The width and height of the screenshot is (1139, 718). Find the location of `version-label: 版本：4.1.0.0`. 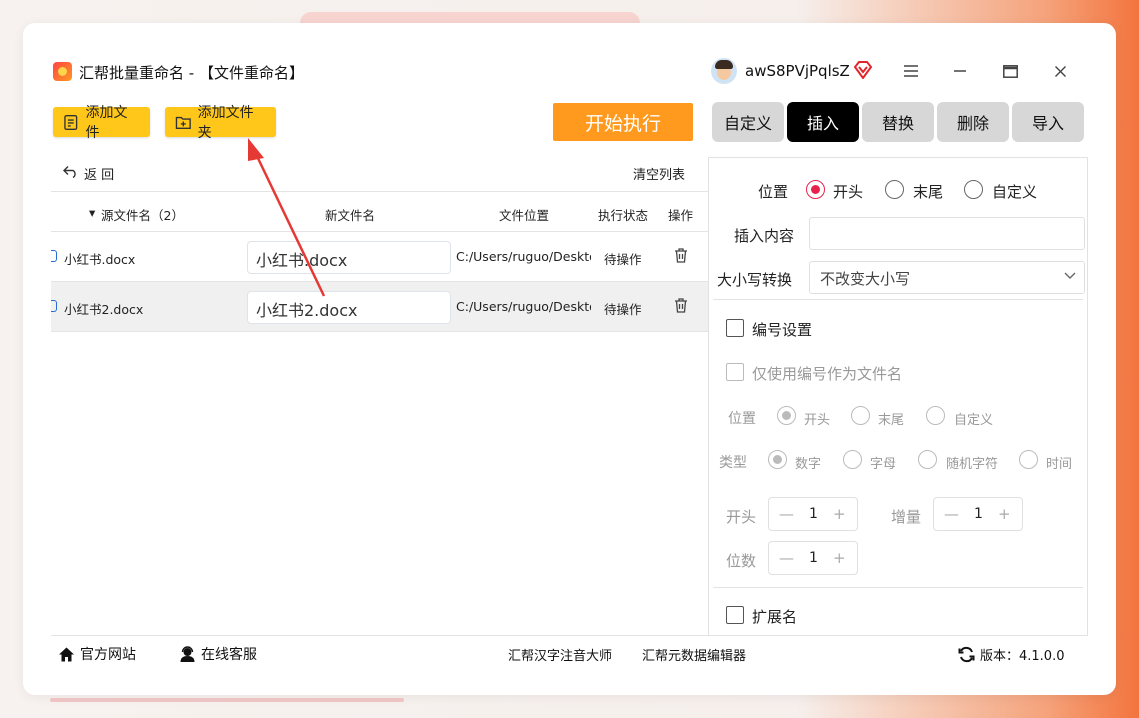

version-label: 版本：4.1.0.0 is located at coordinates (1022, 656).